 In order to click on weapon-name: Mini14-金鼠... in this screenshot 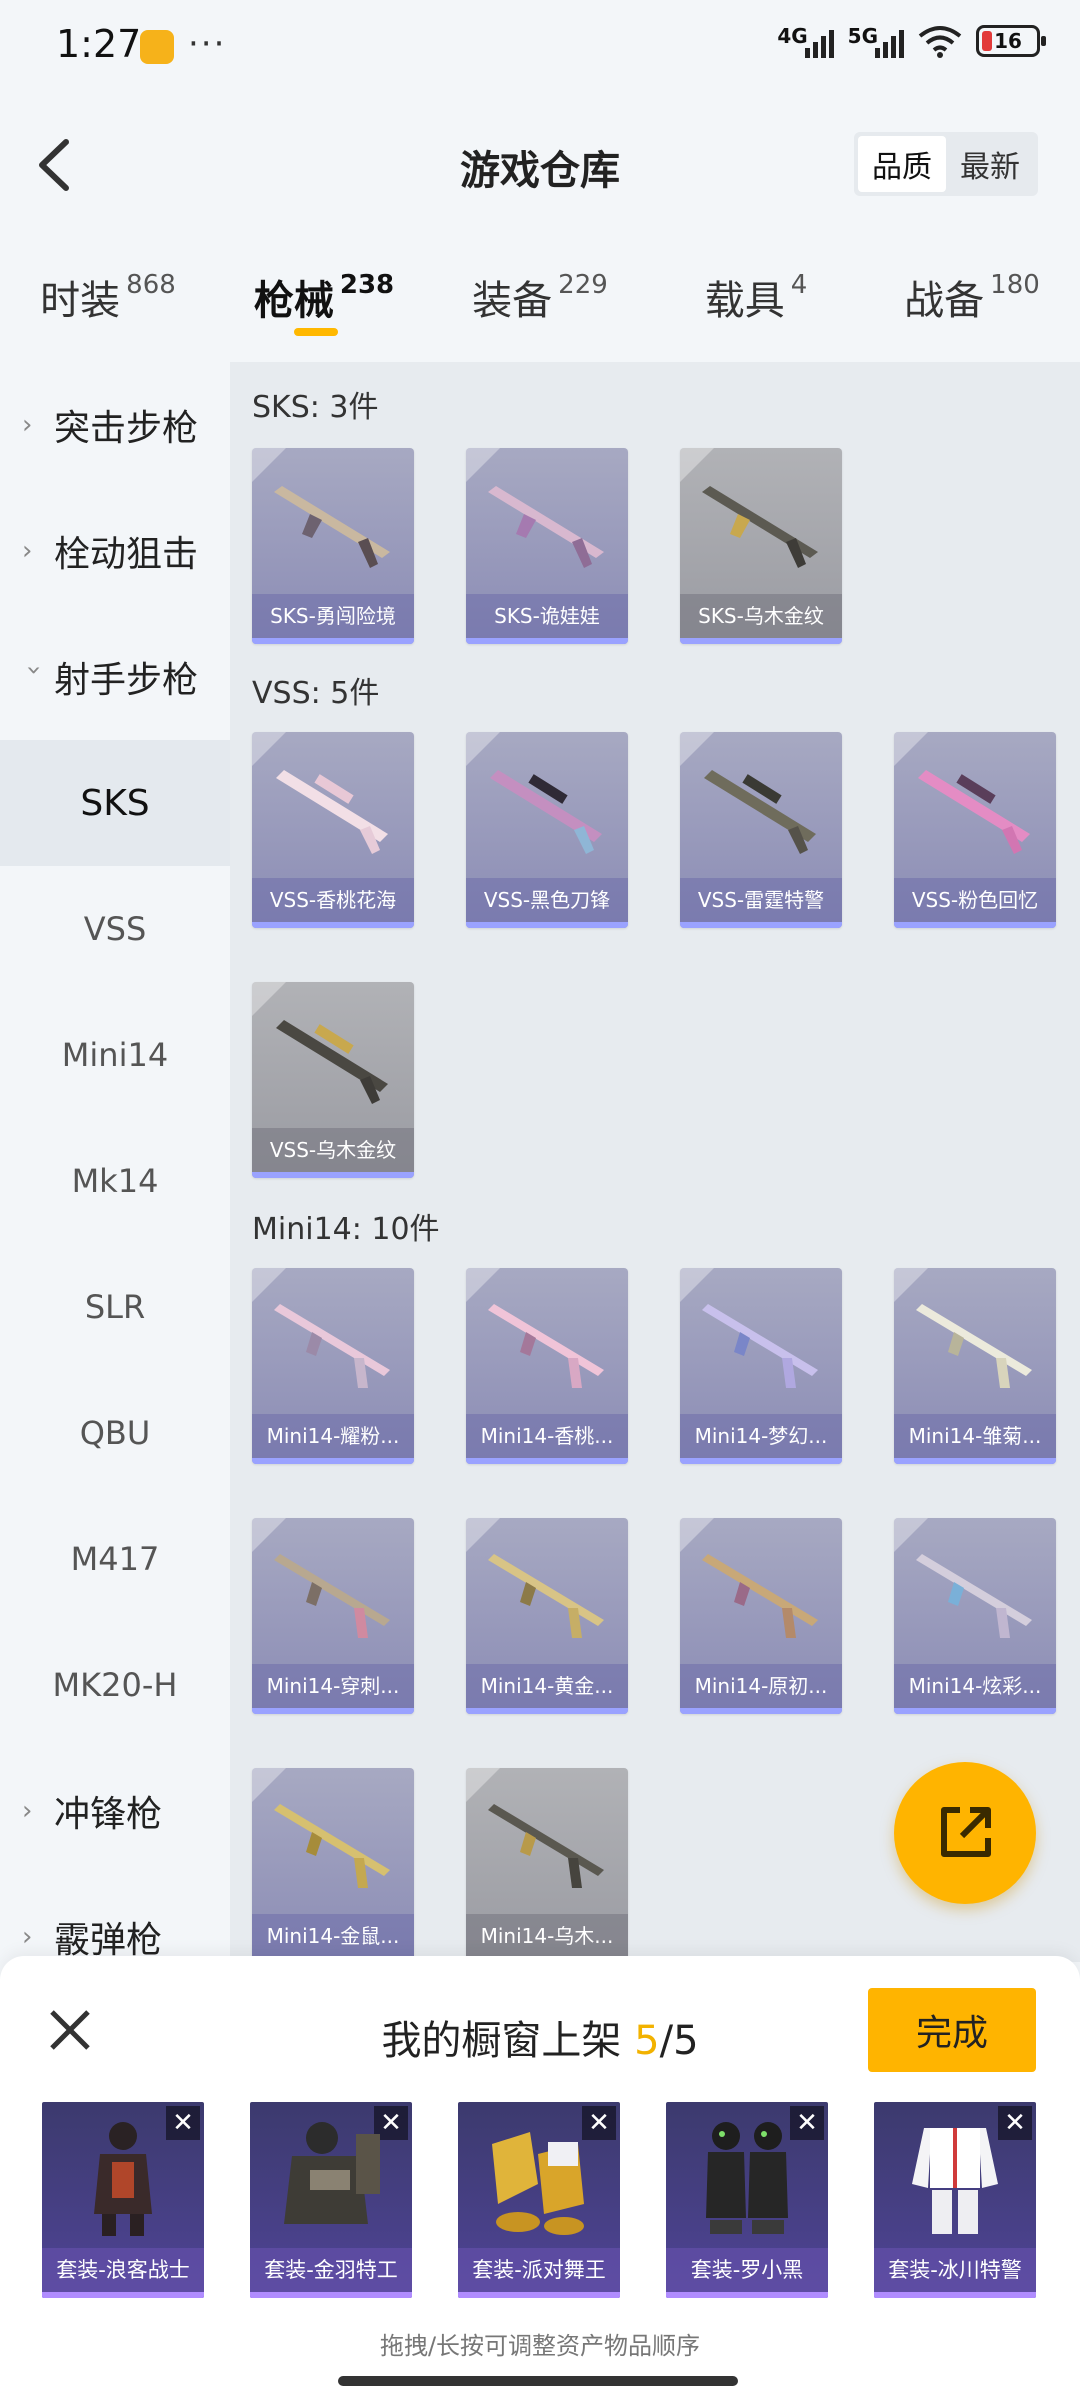, I will do `click(333, 1936)`.